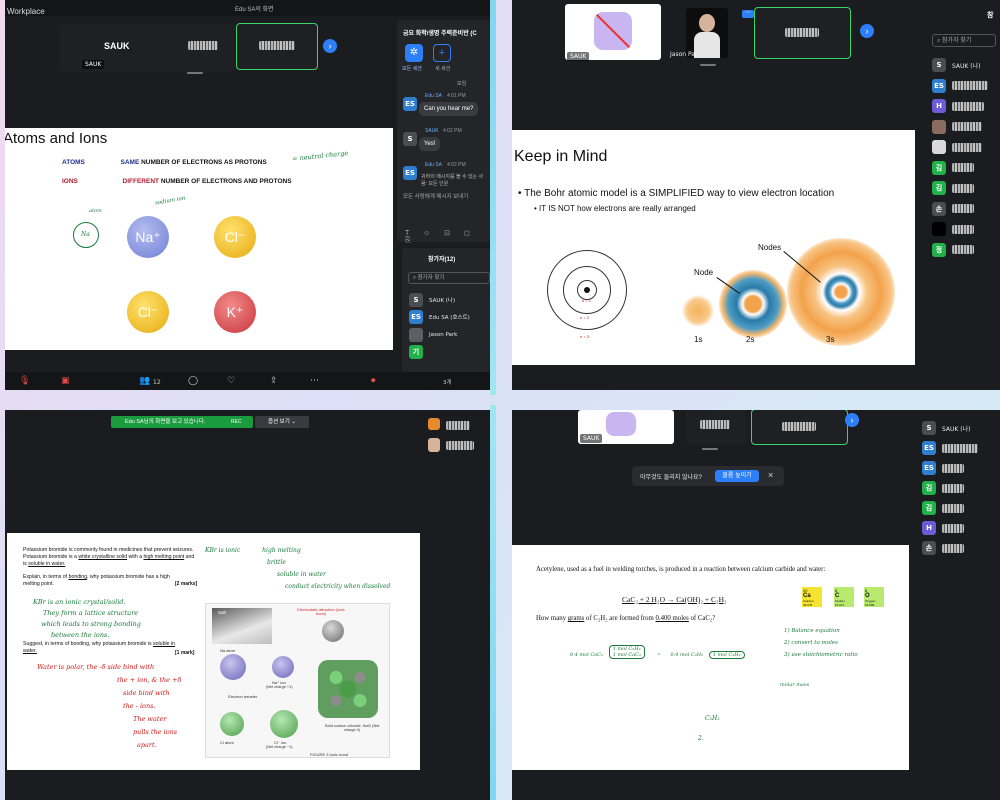 The image size is (1000, 800). Describe the element at coordinates (193, 381) in the screenshot. I see `chat-icon: ◯` at that location.